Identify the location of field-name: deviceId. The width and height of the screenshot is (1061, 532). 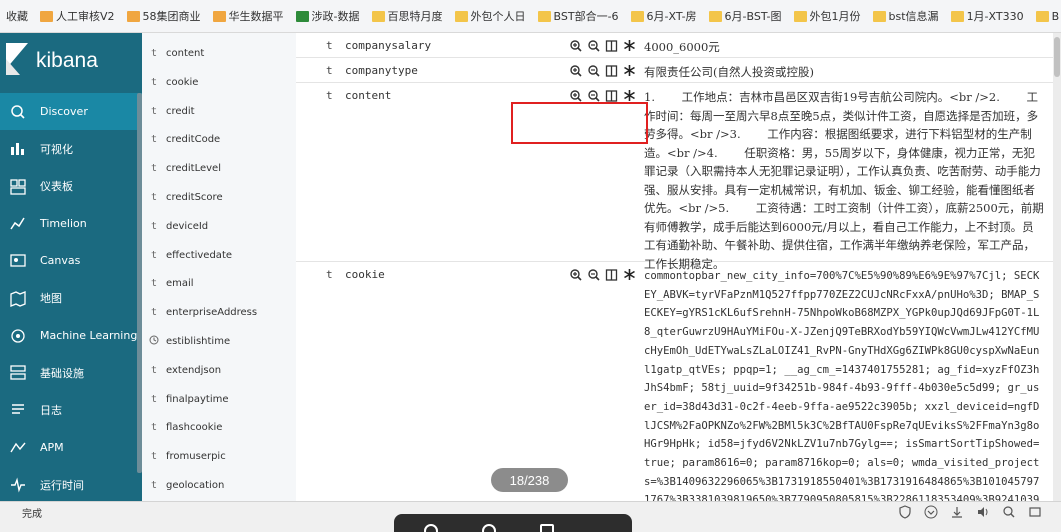
(187, 226).